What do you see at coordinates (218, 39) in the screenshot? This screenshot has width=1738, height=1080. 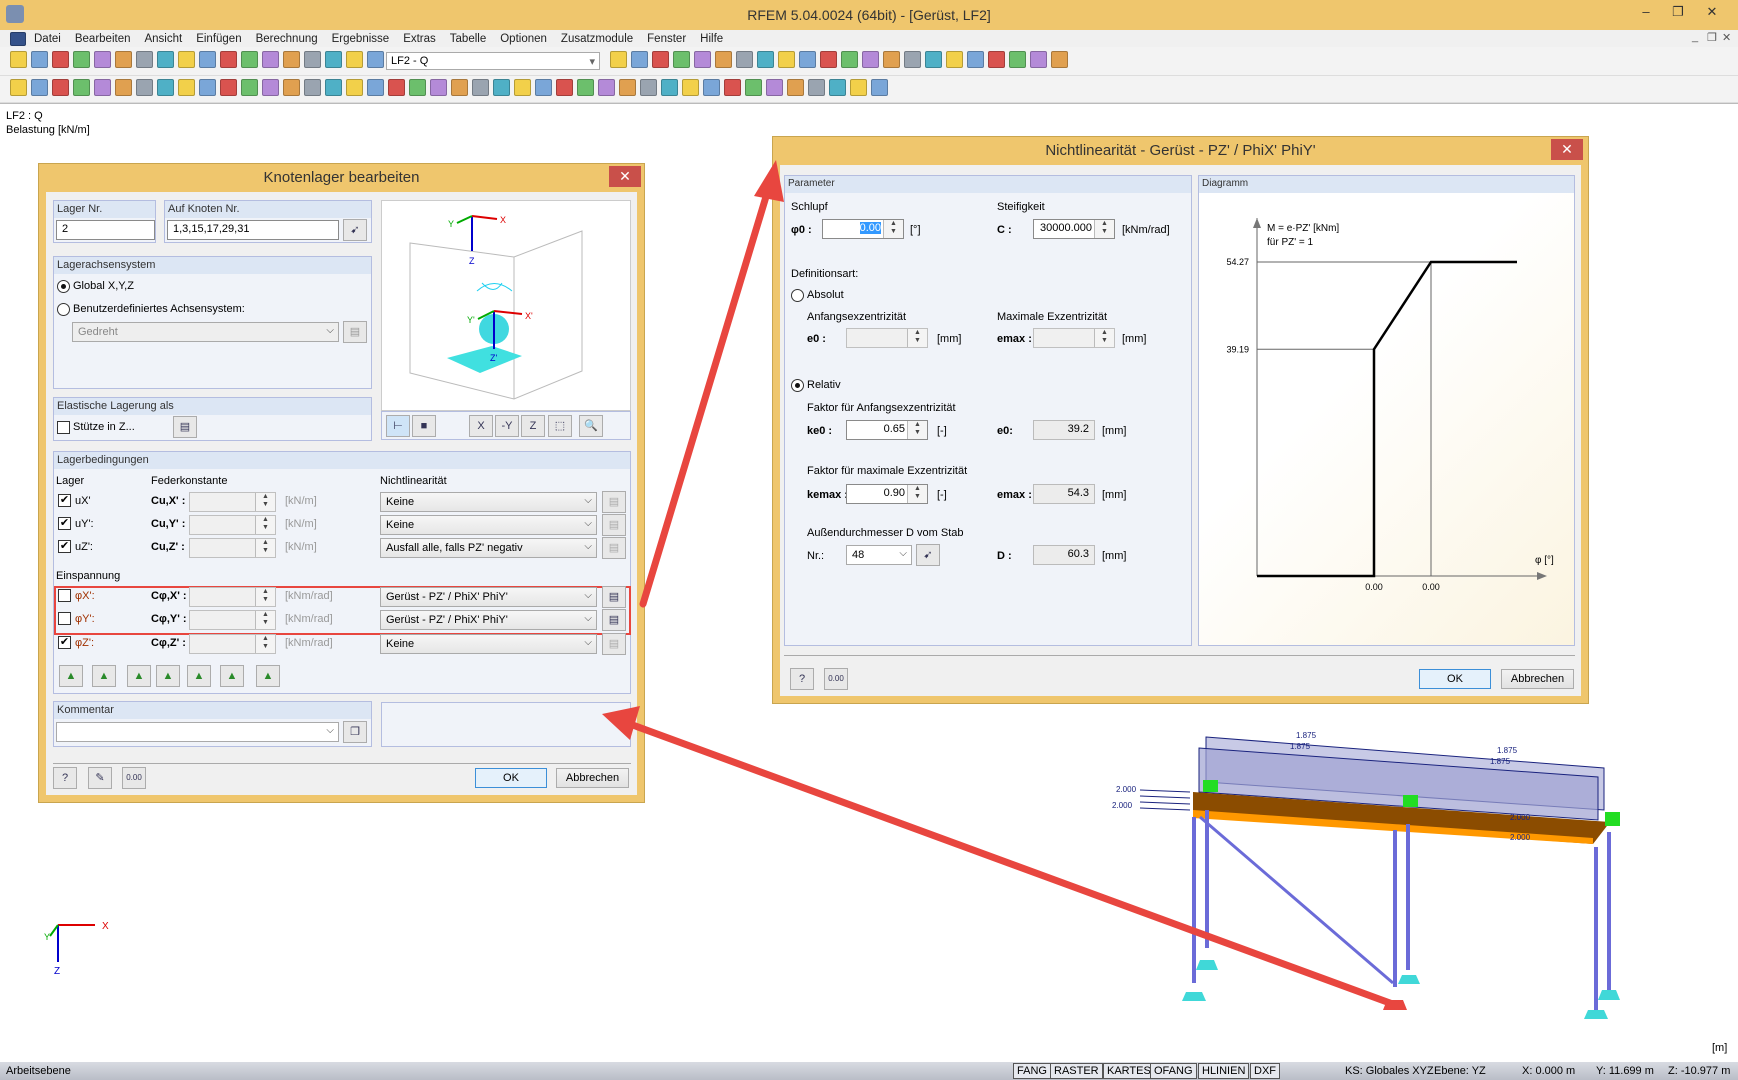 I see `menu-einfügen: Einfügen` at bounding box center [218, 39].